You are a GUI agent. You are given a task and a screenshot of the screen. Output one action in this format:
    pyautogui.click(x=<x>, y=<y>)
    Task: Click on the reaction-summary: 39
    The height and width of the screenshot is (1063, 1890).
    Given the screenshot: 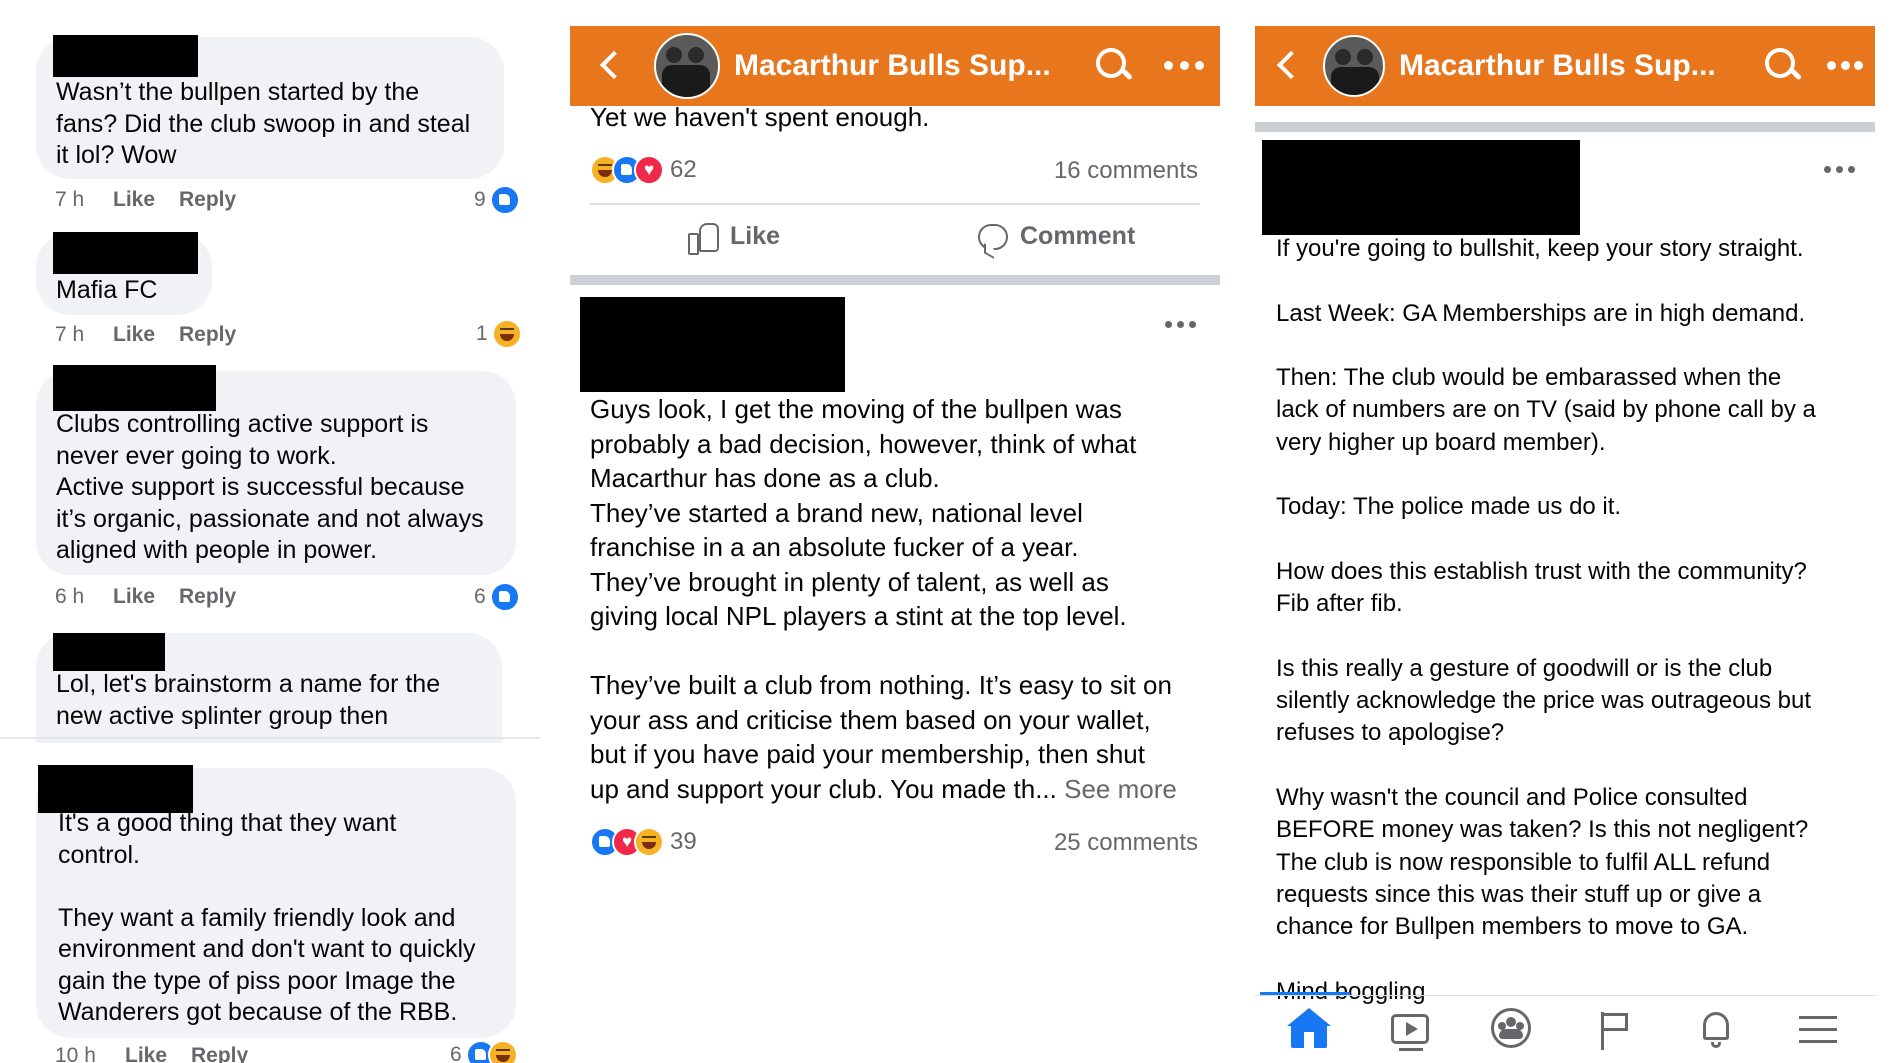 What is the action you would take?
    pyautogui.click(x=643, y=842)
    